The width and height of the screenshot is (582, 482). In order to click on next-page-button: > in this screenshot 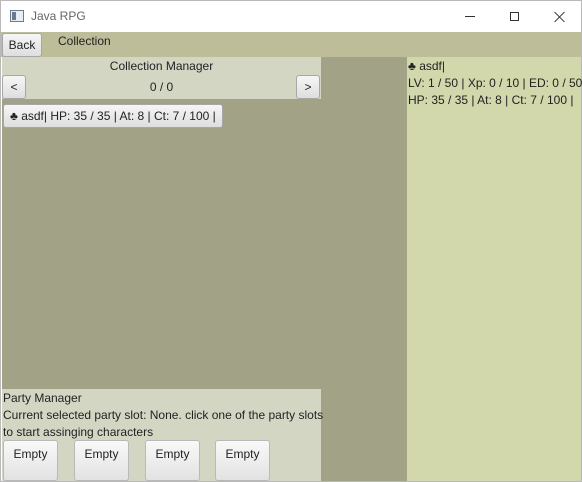, I will do `click(308, 87)`.